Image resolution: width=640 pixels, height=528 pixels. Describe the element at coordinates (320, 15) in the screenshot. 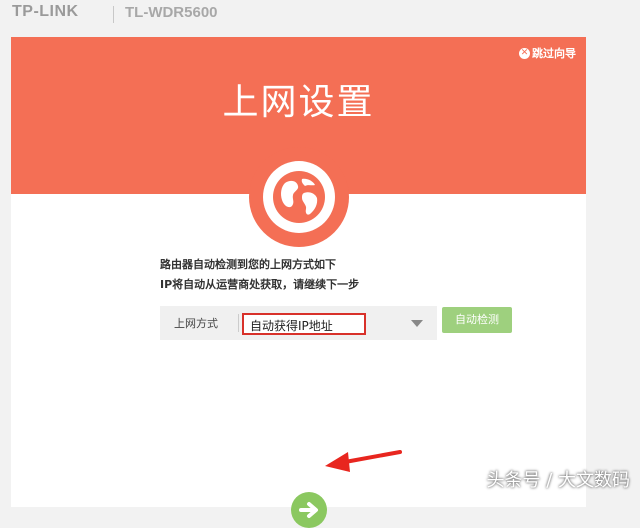

I see `top-bar: TP-LINK TL-WDR5600` at that location.